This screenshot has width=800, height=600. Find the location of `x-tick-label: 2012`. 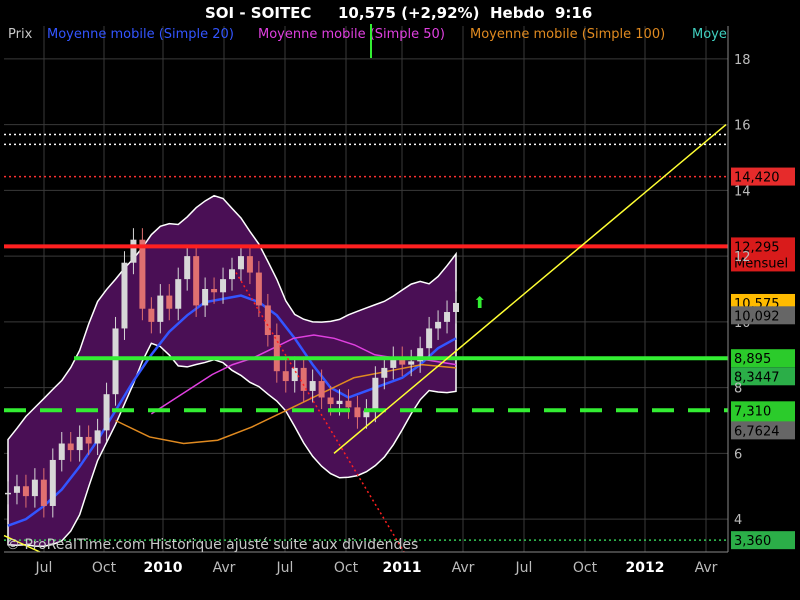

x-tick-label: 2012 is located at coordinates (645, 568).